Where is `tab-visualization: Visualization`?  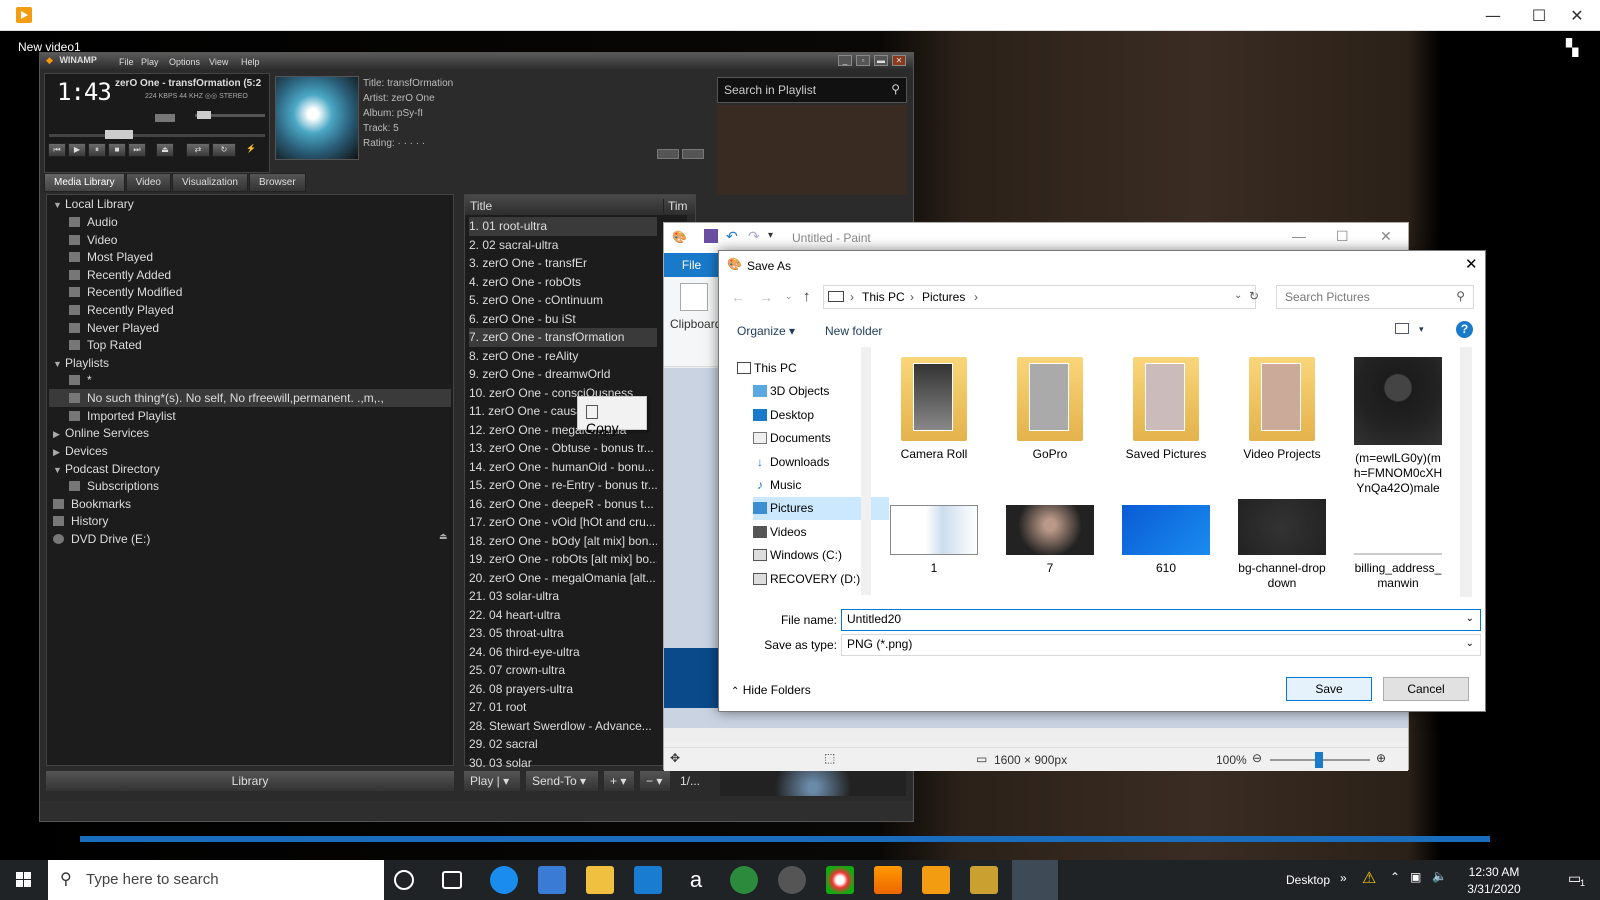
tab-visualization: Visualization is located at coordinates (210, 182).